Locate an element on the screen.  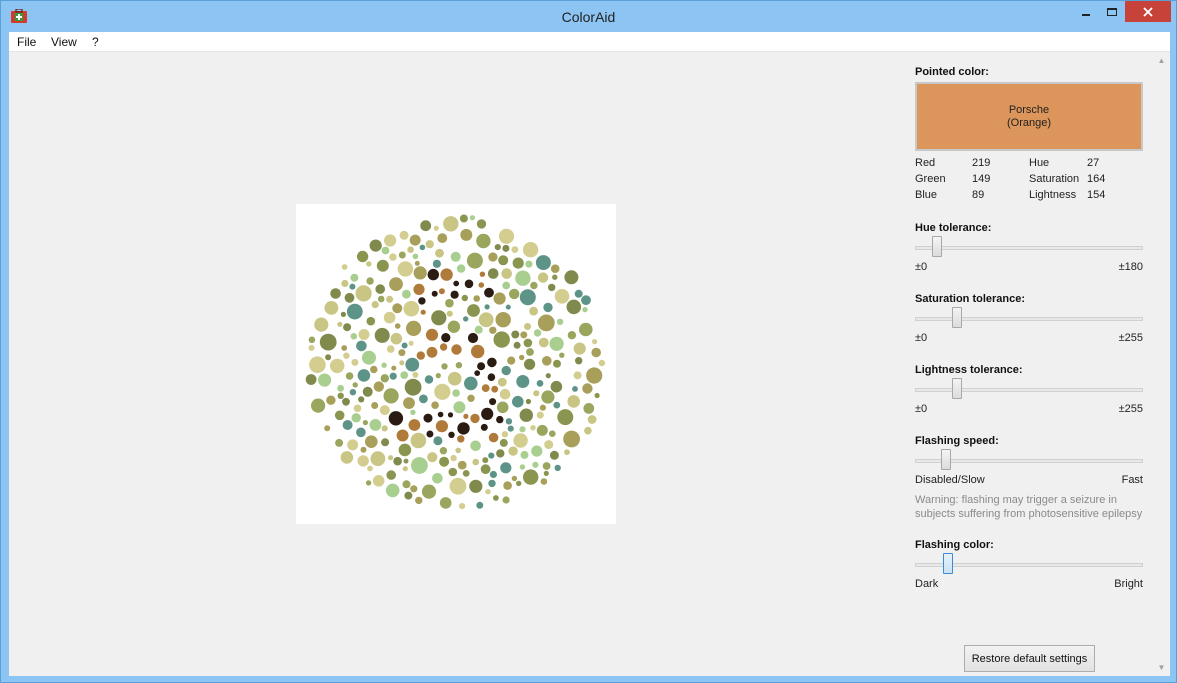
saturation-tolerance-slider is located at coordinates (1029, 319).